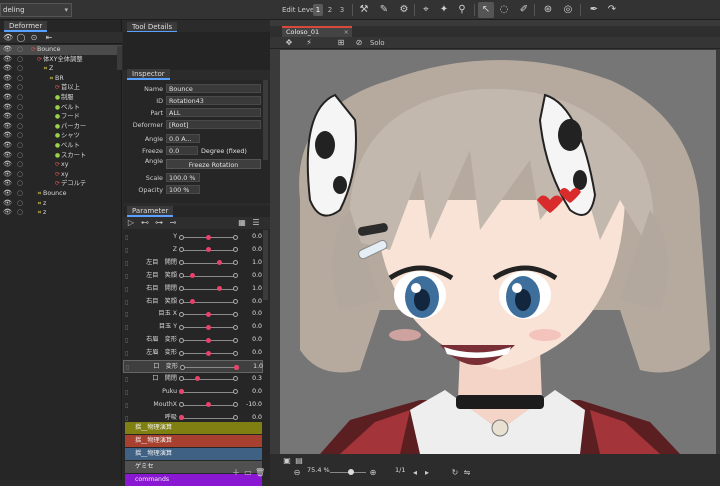 The width and height of the screenshot is (720, 486). What do you see at coordinates (251, 263) in the screenshot?
I see `parameter-value: 1.0` at bounding box center [251, 263].